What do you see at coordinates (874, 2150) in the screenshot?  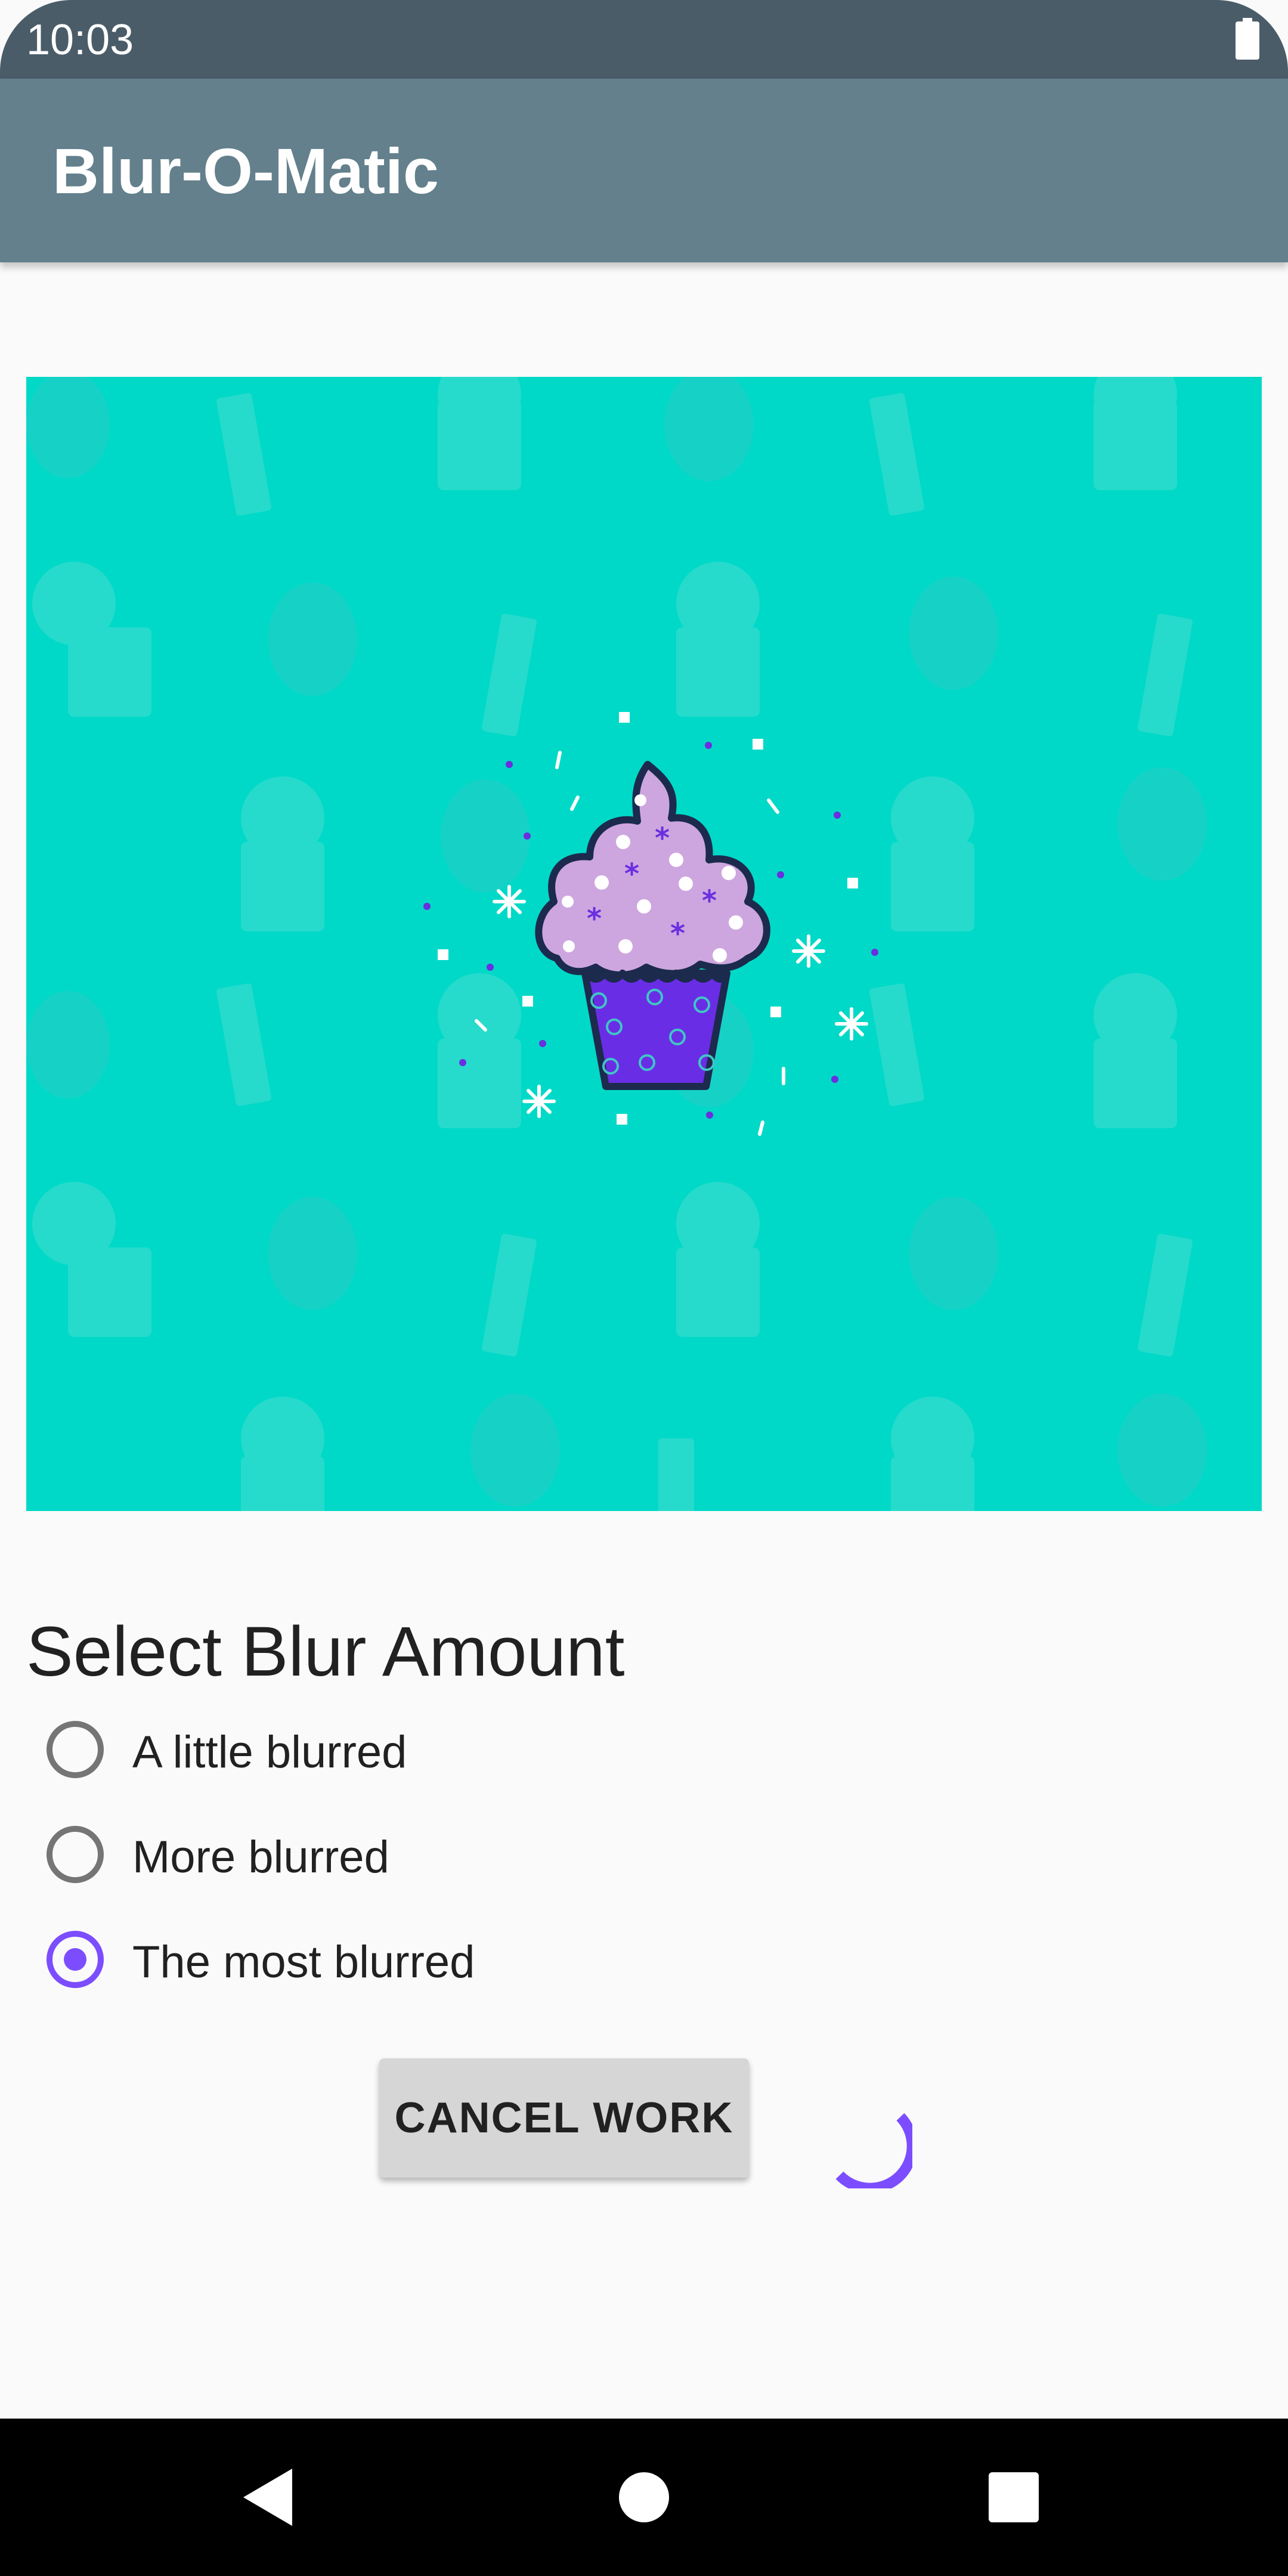 I see `loading-spinner-icon` at bounding box center [874, 2150].